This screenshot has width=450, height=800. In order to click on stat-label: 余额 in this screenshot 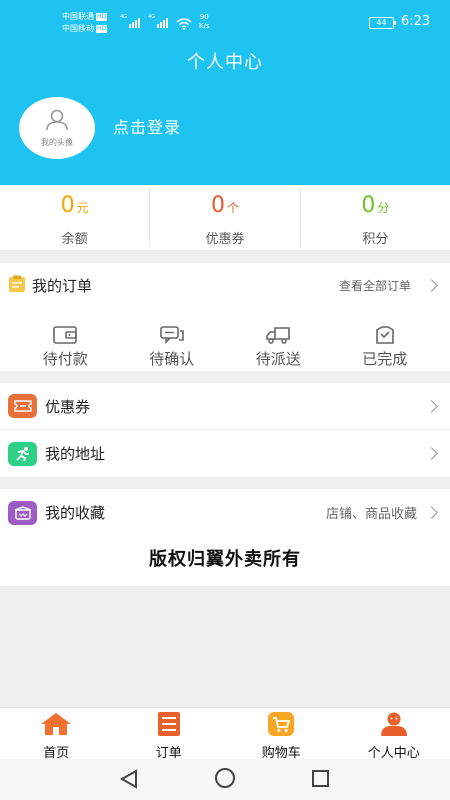, I will do `click(74, 239)`.